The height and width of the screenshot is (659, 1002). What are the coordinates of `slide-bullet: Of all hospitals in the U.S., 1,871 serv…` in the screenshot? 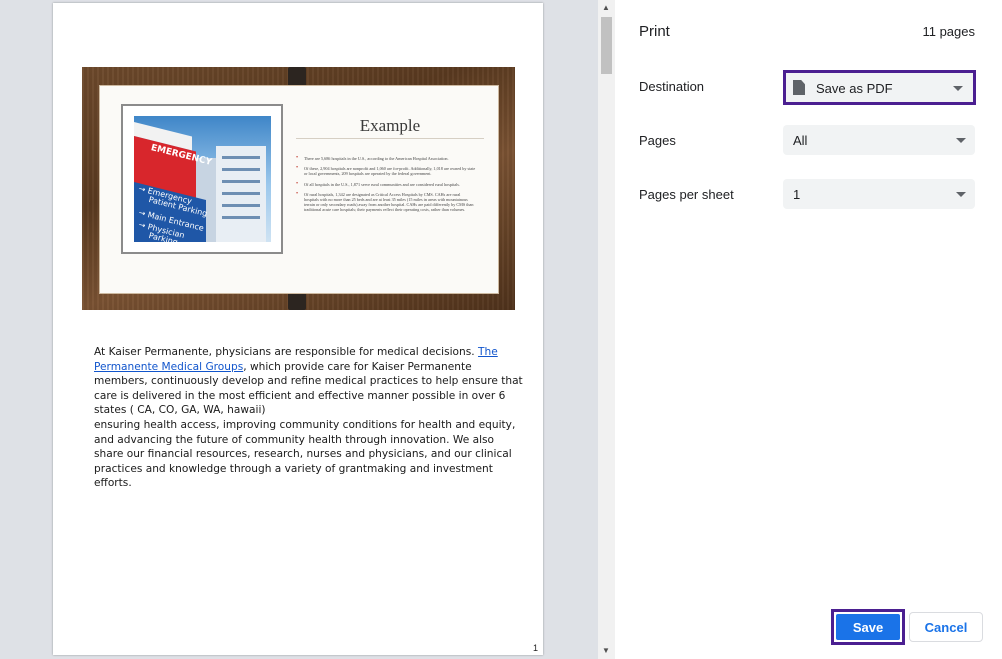 It's located at (386, 184).